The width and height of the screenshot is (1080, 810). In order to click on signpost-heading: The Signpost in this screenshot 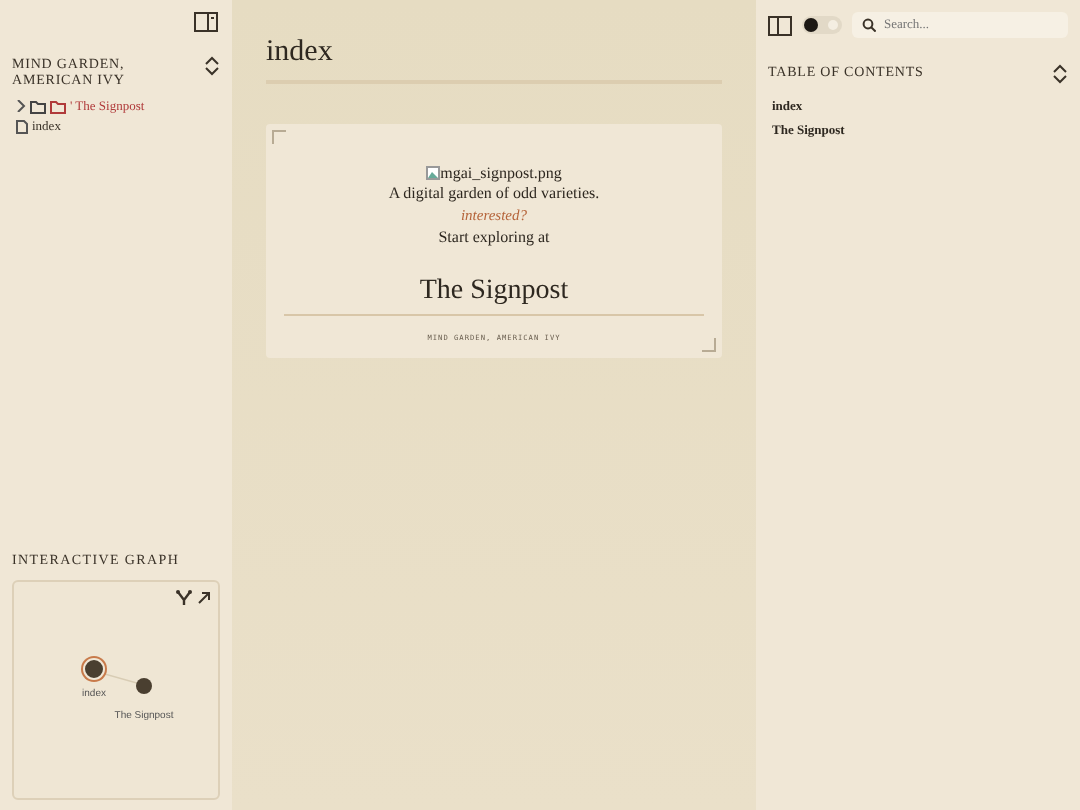, I will do `click(494, 292)`.